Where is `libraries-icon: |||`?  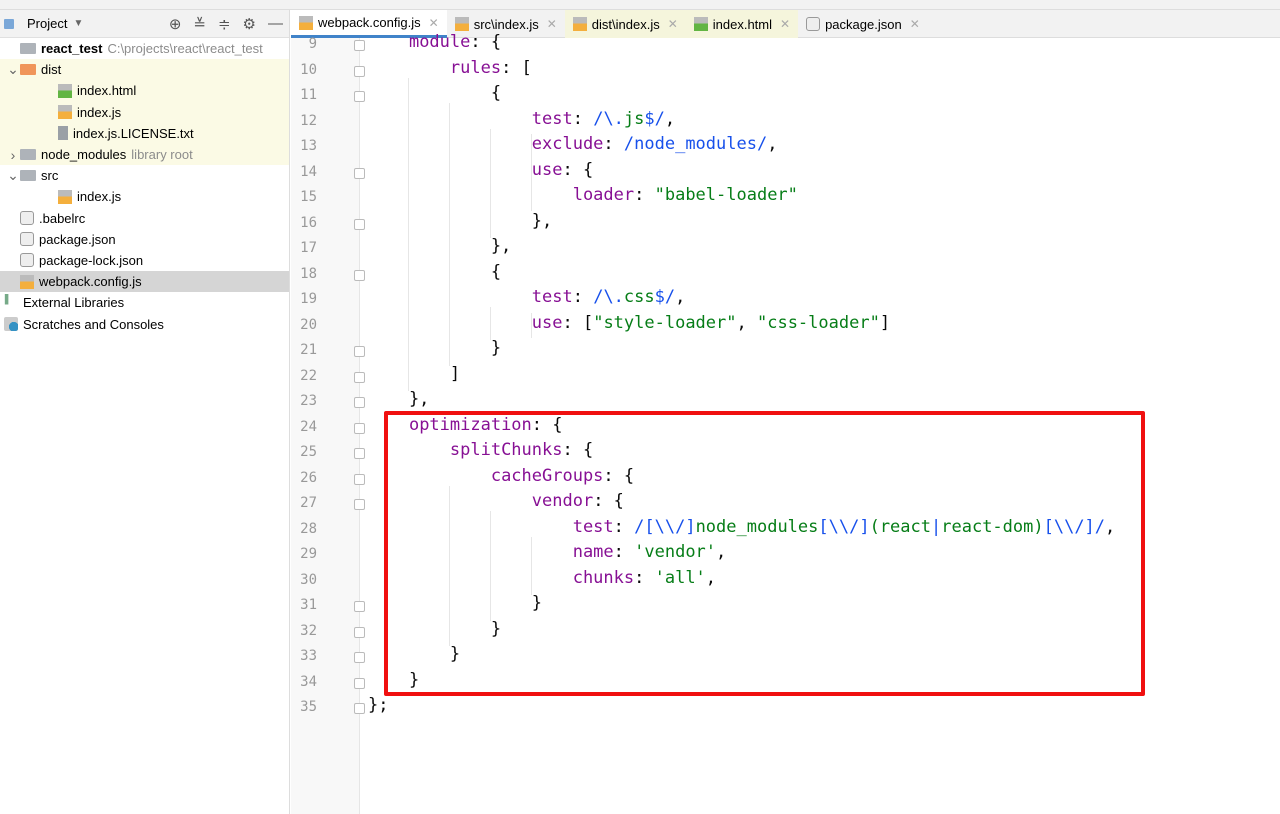
libraries-icon: ||| is located at coordinates (6, 298).